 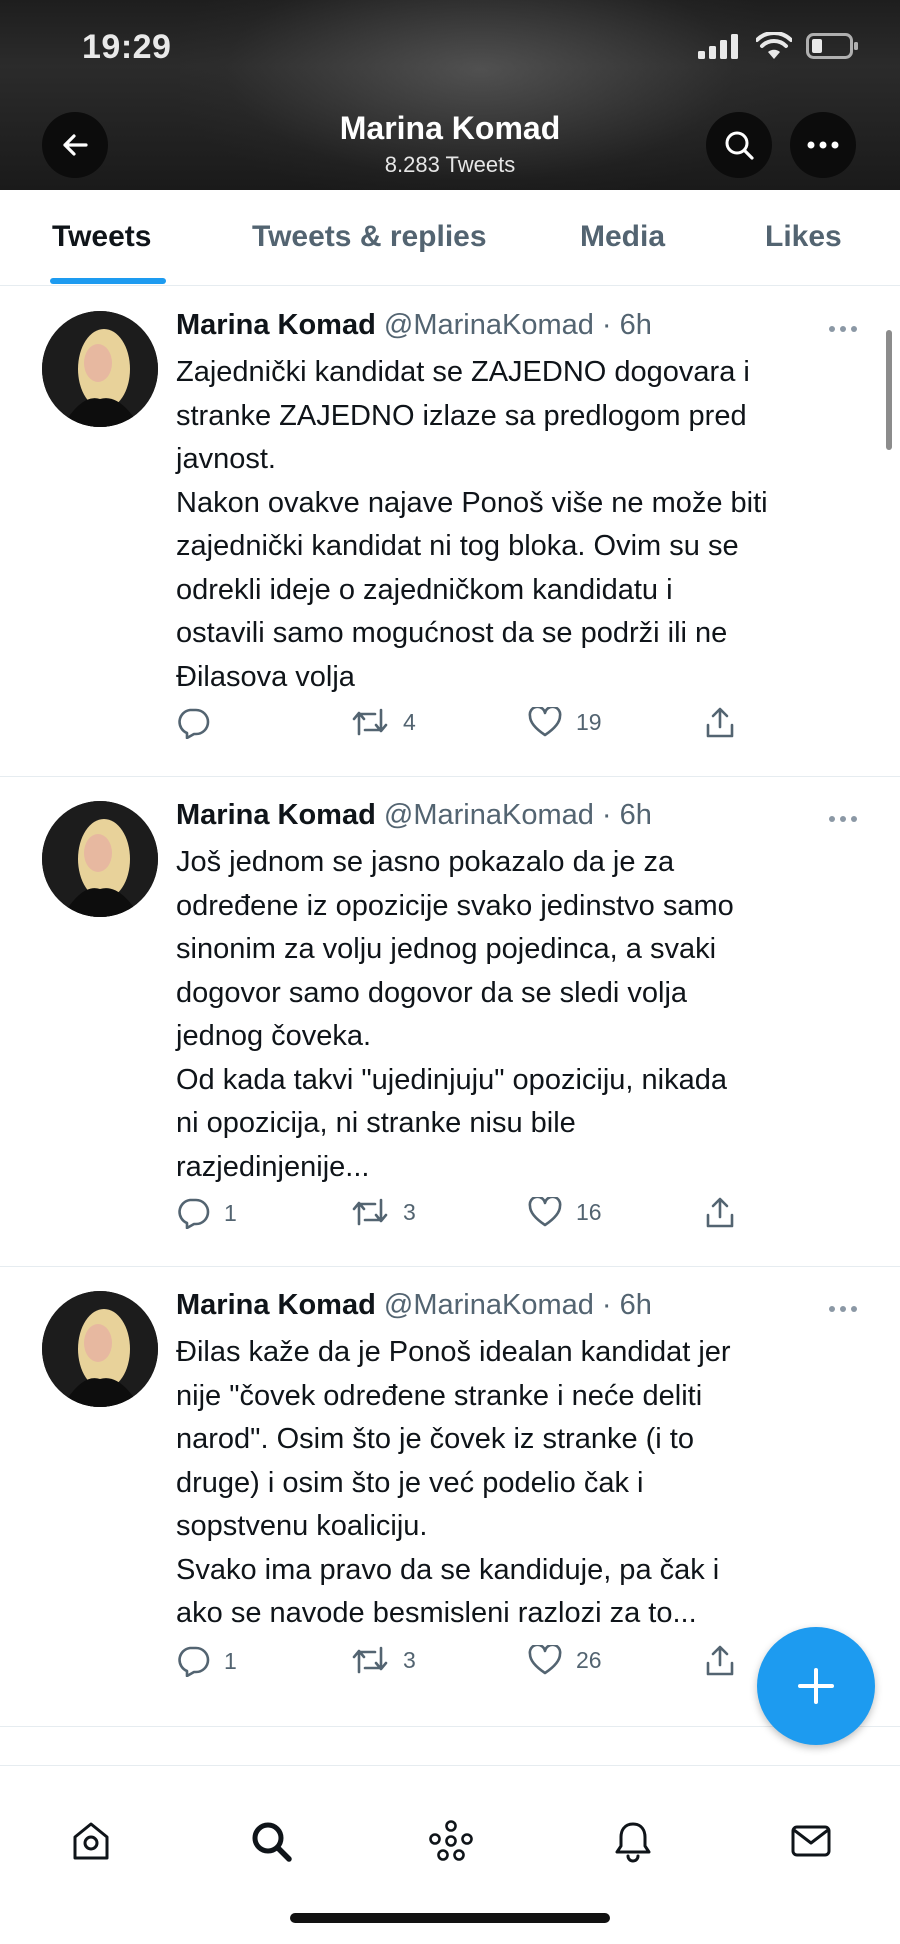 I want to click on tab-media: Media, so click(x=622, y=237).